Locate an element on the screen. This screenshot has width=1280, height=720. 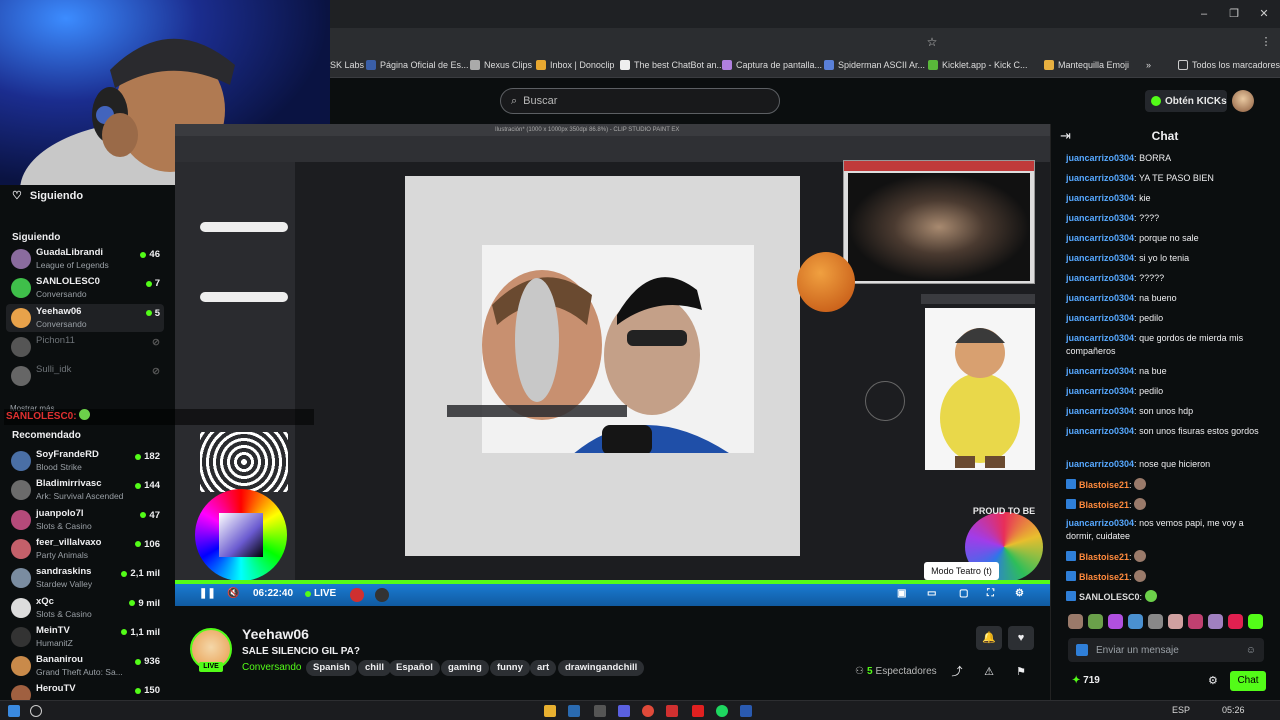
sidebar-channel-item: feer_villalvaxo Party Animals 106 is located at coordinates (85, 549).